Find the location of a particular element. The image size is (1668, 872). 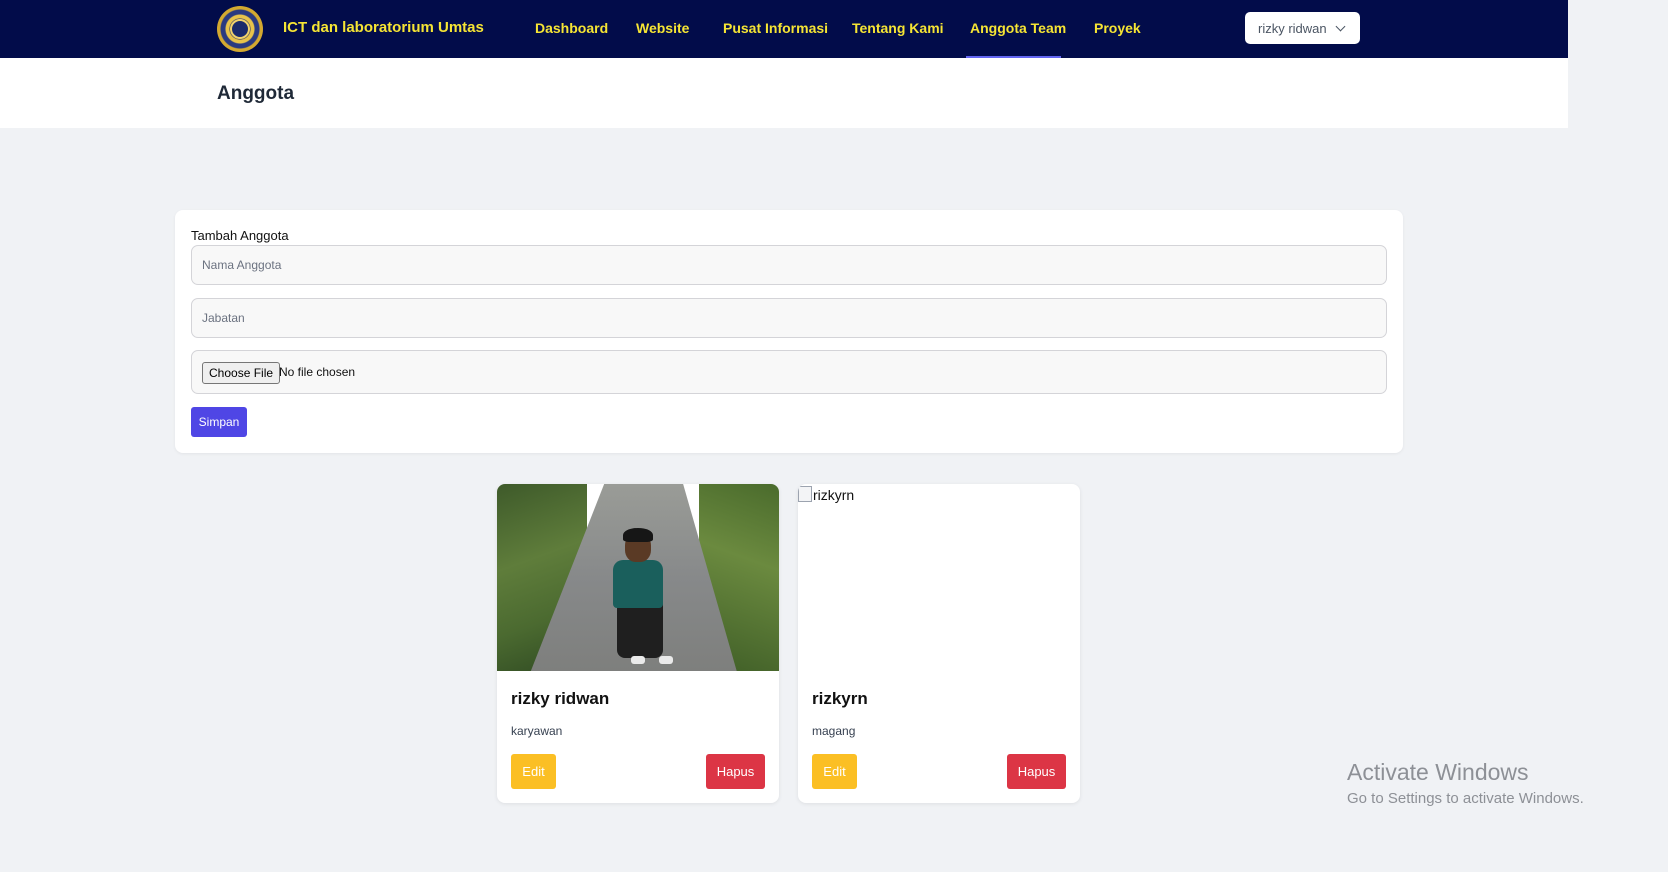

nav-tentang-kami: Tentang Kami is located at coordinates (898, 28).